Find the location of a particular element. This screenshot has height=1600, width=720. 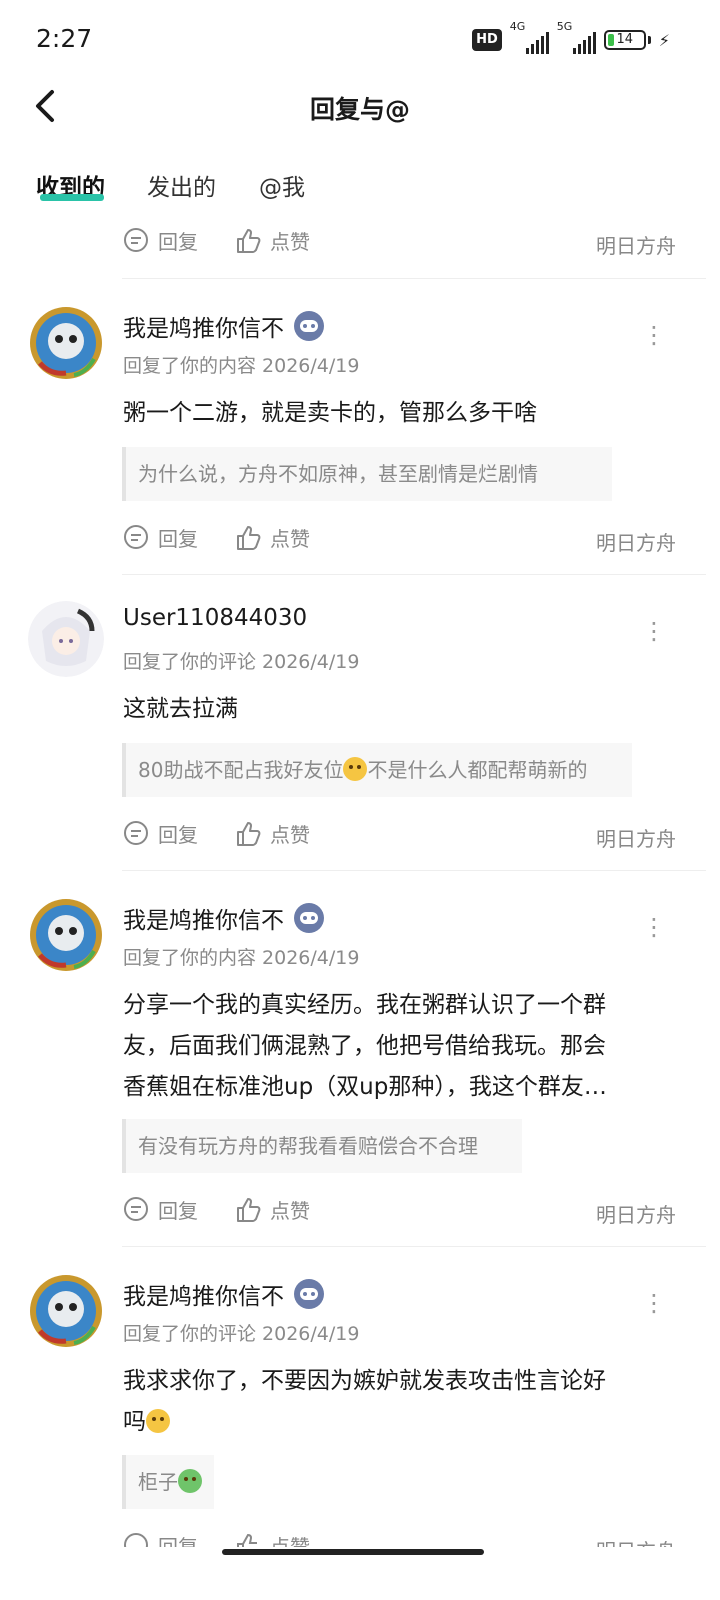

network-type-label-2: 5G is located at coordinates (564, 26).